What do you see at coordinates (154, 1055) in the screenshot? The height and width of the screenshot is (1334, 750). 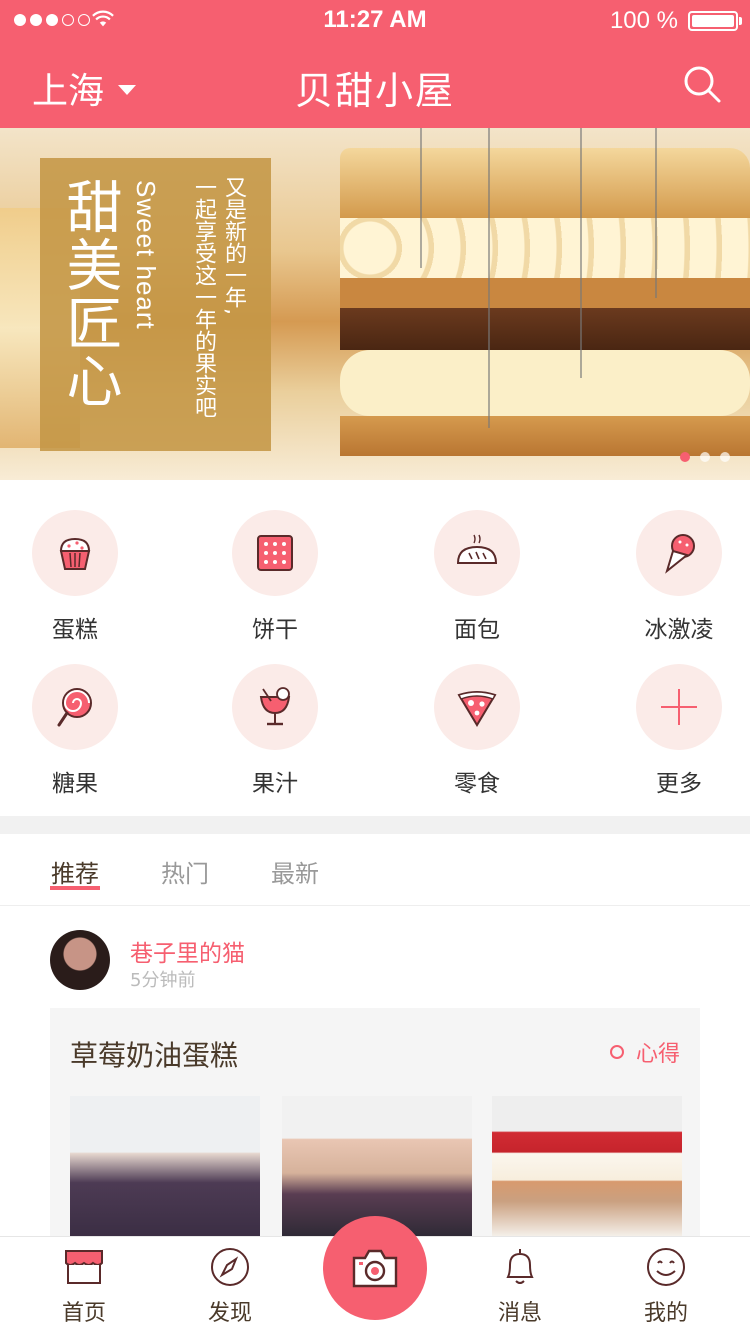 I see `post-title: 草莓奶油蛋糕` at bounding box center [154, 1055].